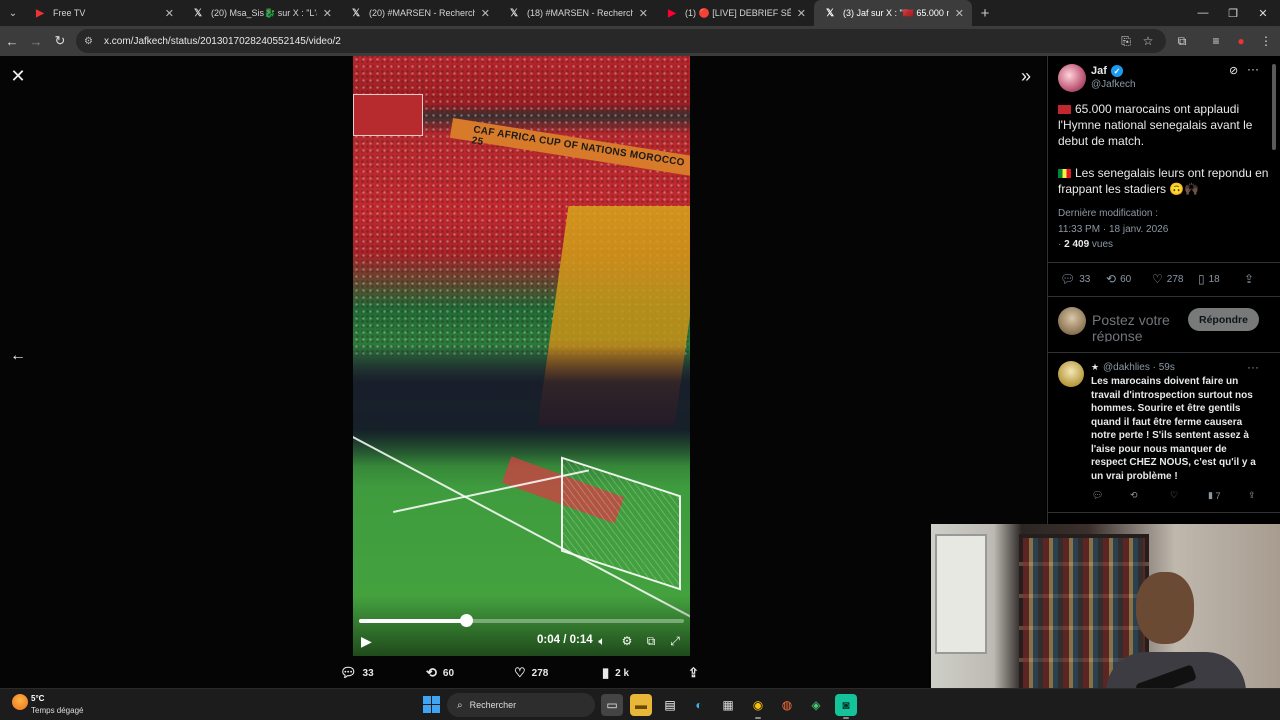  What do you see at coordinates (1167, 279) in the screenshot?
I see `like-stat: ♡ 278` at bounding box center [1167, 279].